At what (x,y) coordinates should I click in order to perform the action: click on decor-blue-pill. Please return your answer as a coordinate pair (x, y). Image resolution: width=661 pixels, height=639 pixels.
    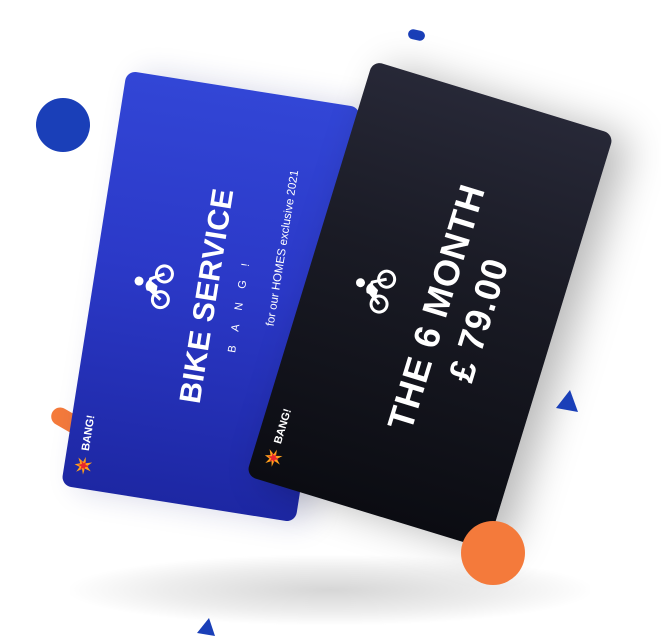
    Looking at the image, I should click on (416, 35).